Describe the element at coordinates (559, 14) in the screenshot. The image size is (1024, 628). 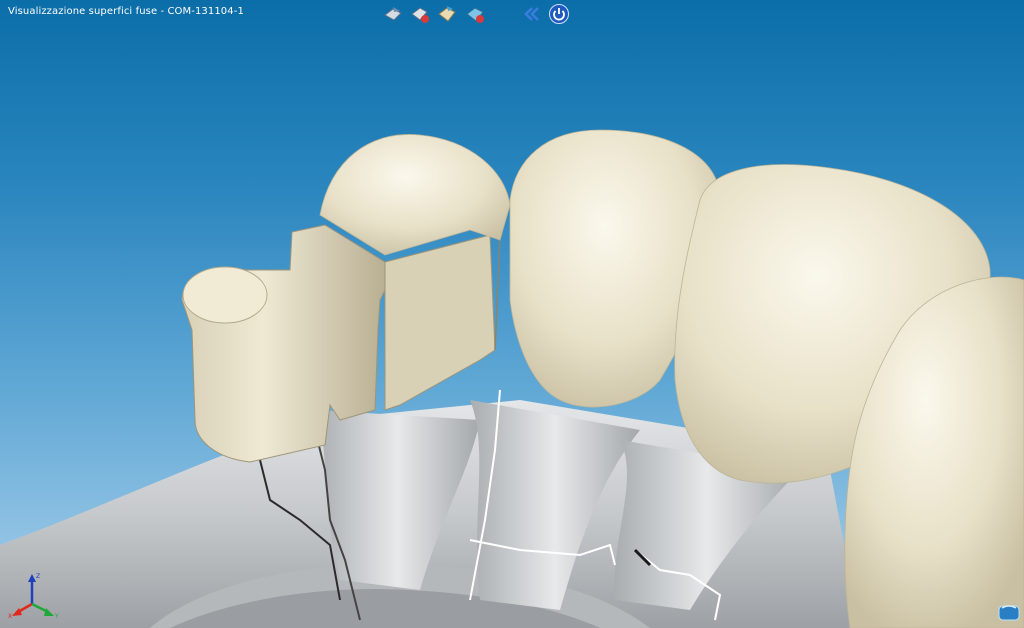
I see `power-icon` at that location.